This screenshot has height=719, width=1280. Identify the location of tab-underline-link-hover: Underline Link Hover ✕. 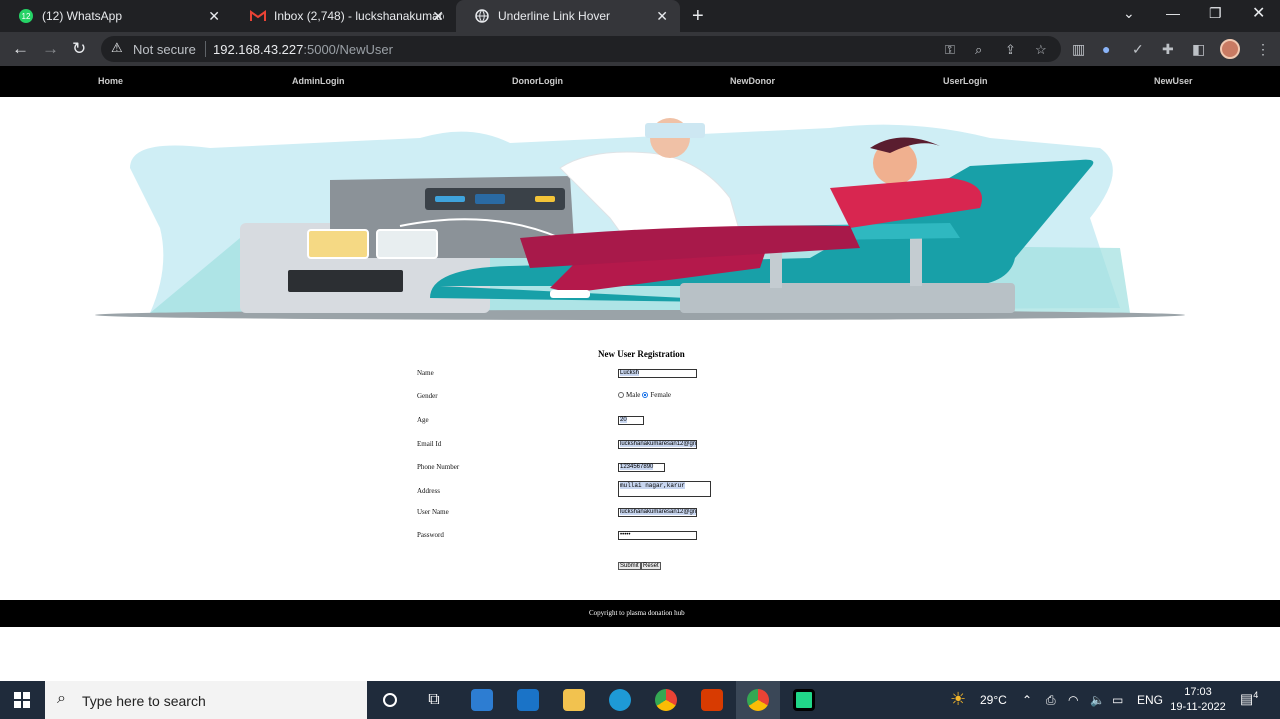
(568, 16).